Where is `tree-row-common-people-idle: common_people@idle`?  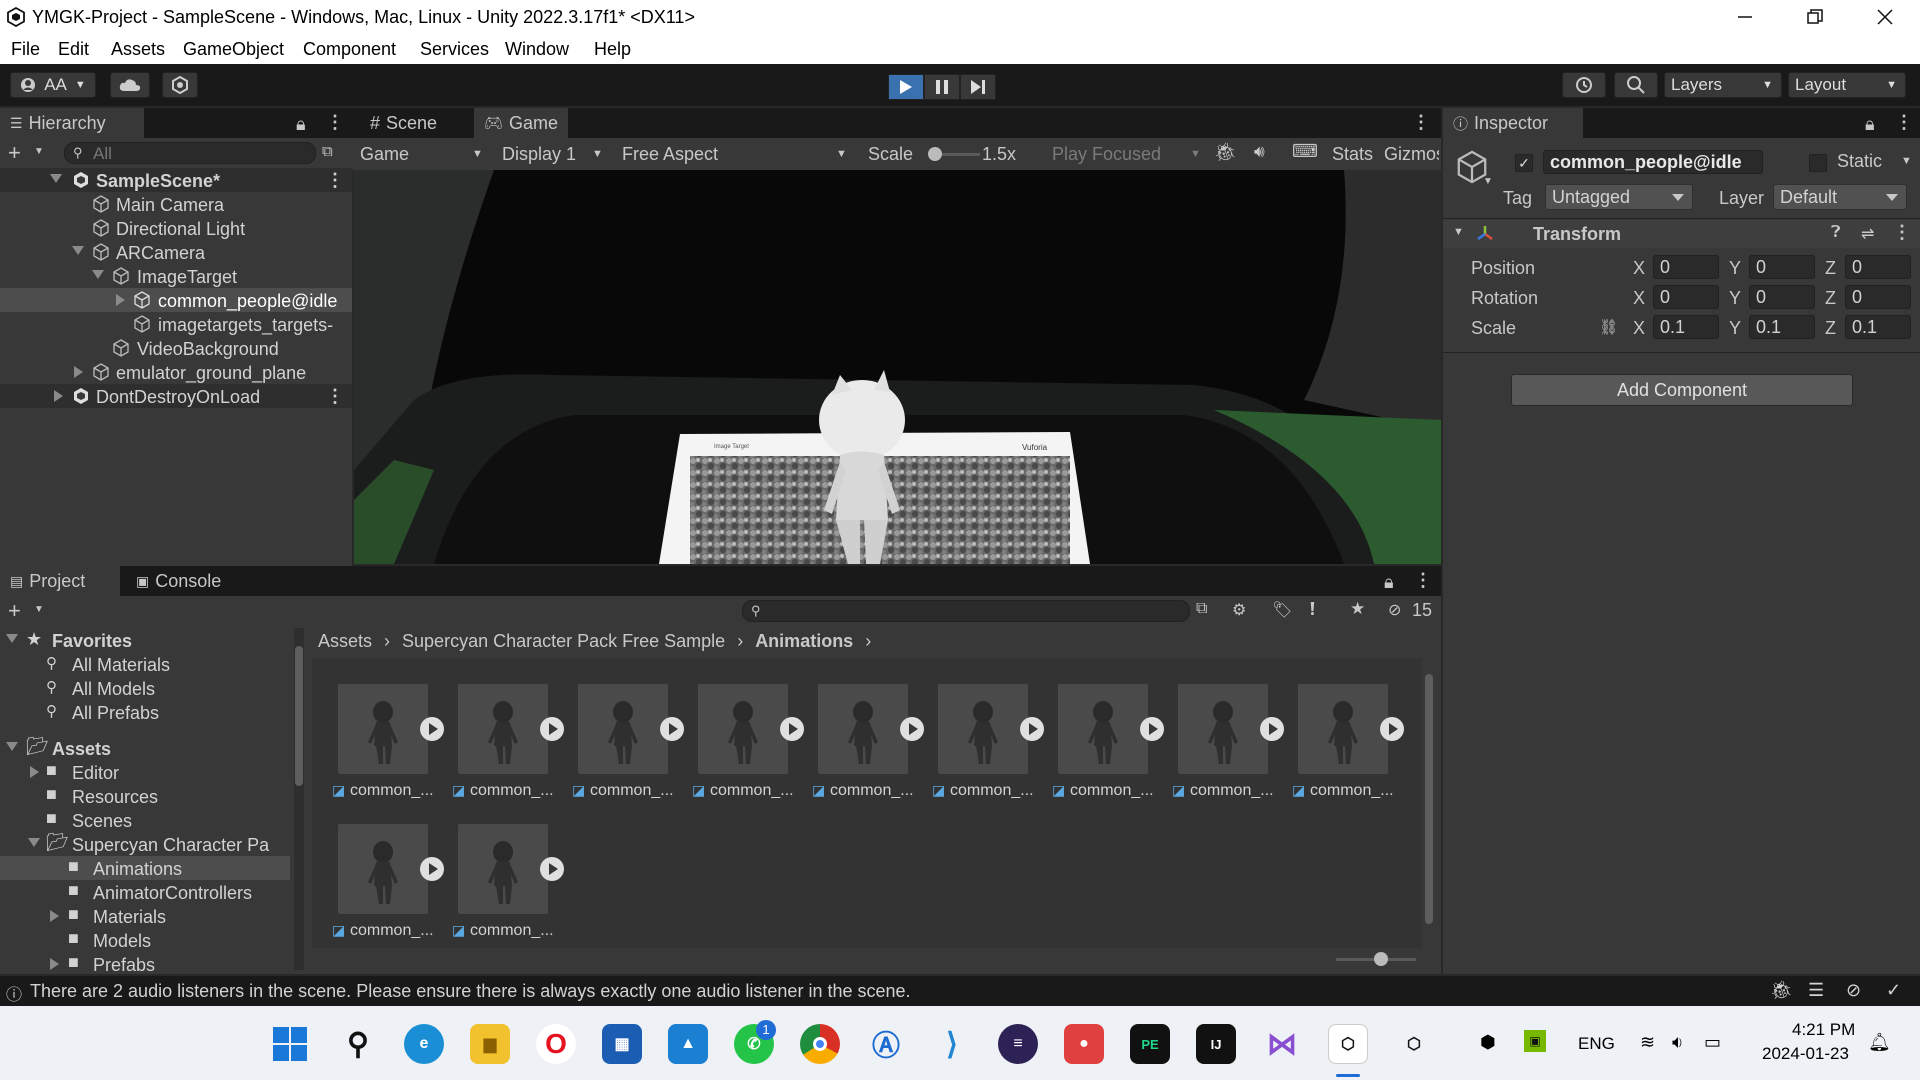 tree-row-common-people-idle: common_people@idle is located at coordinates (176, 300).